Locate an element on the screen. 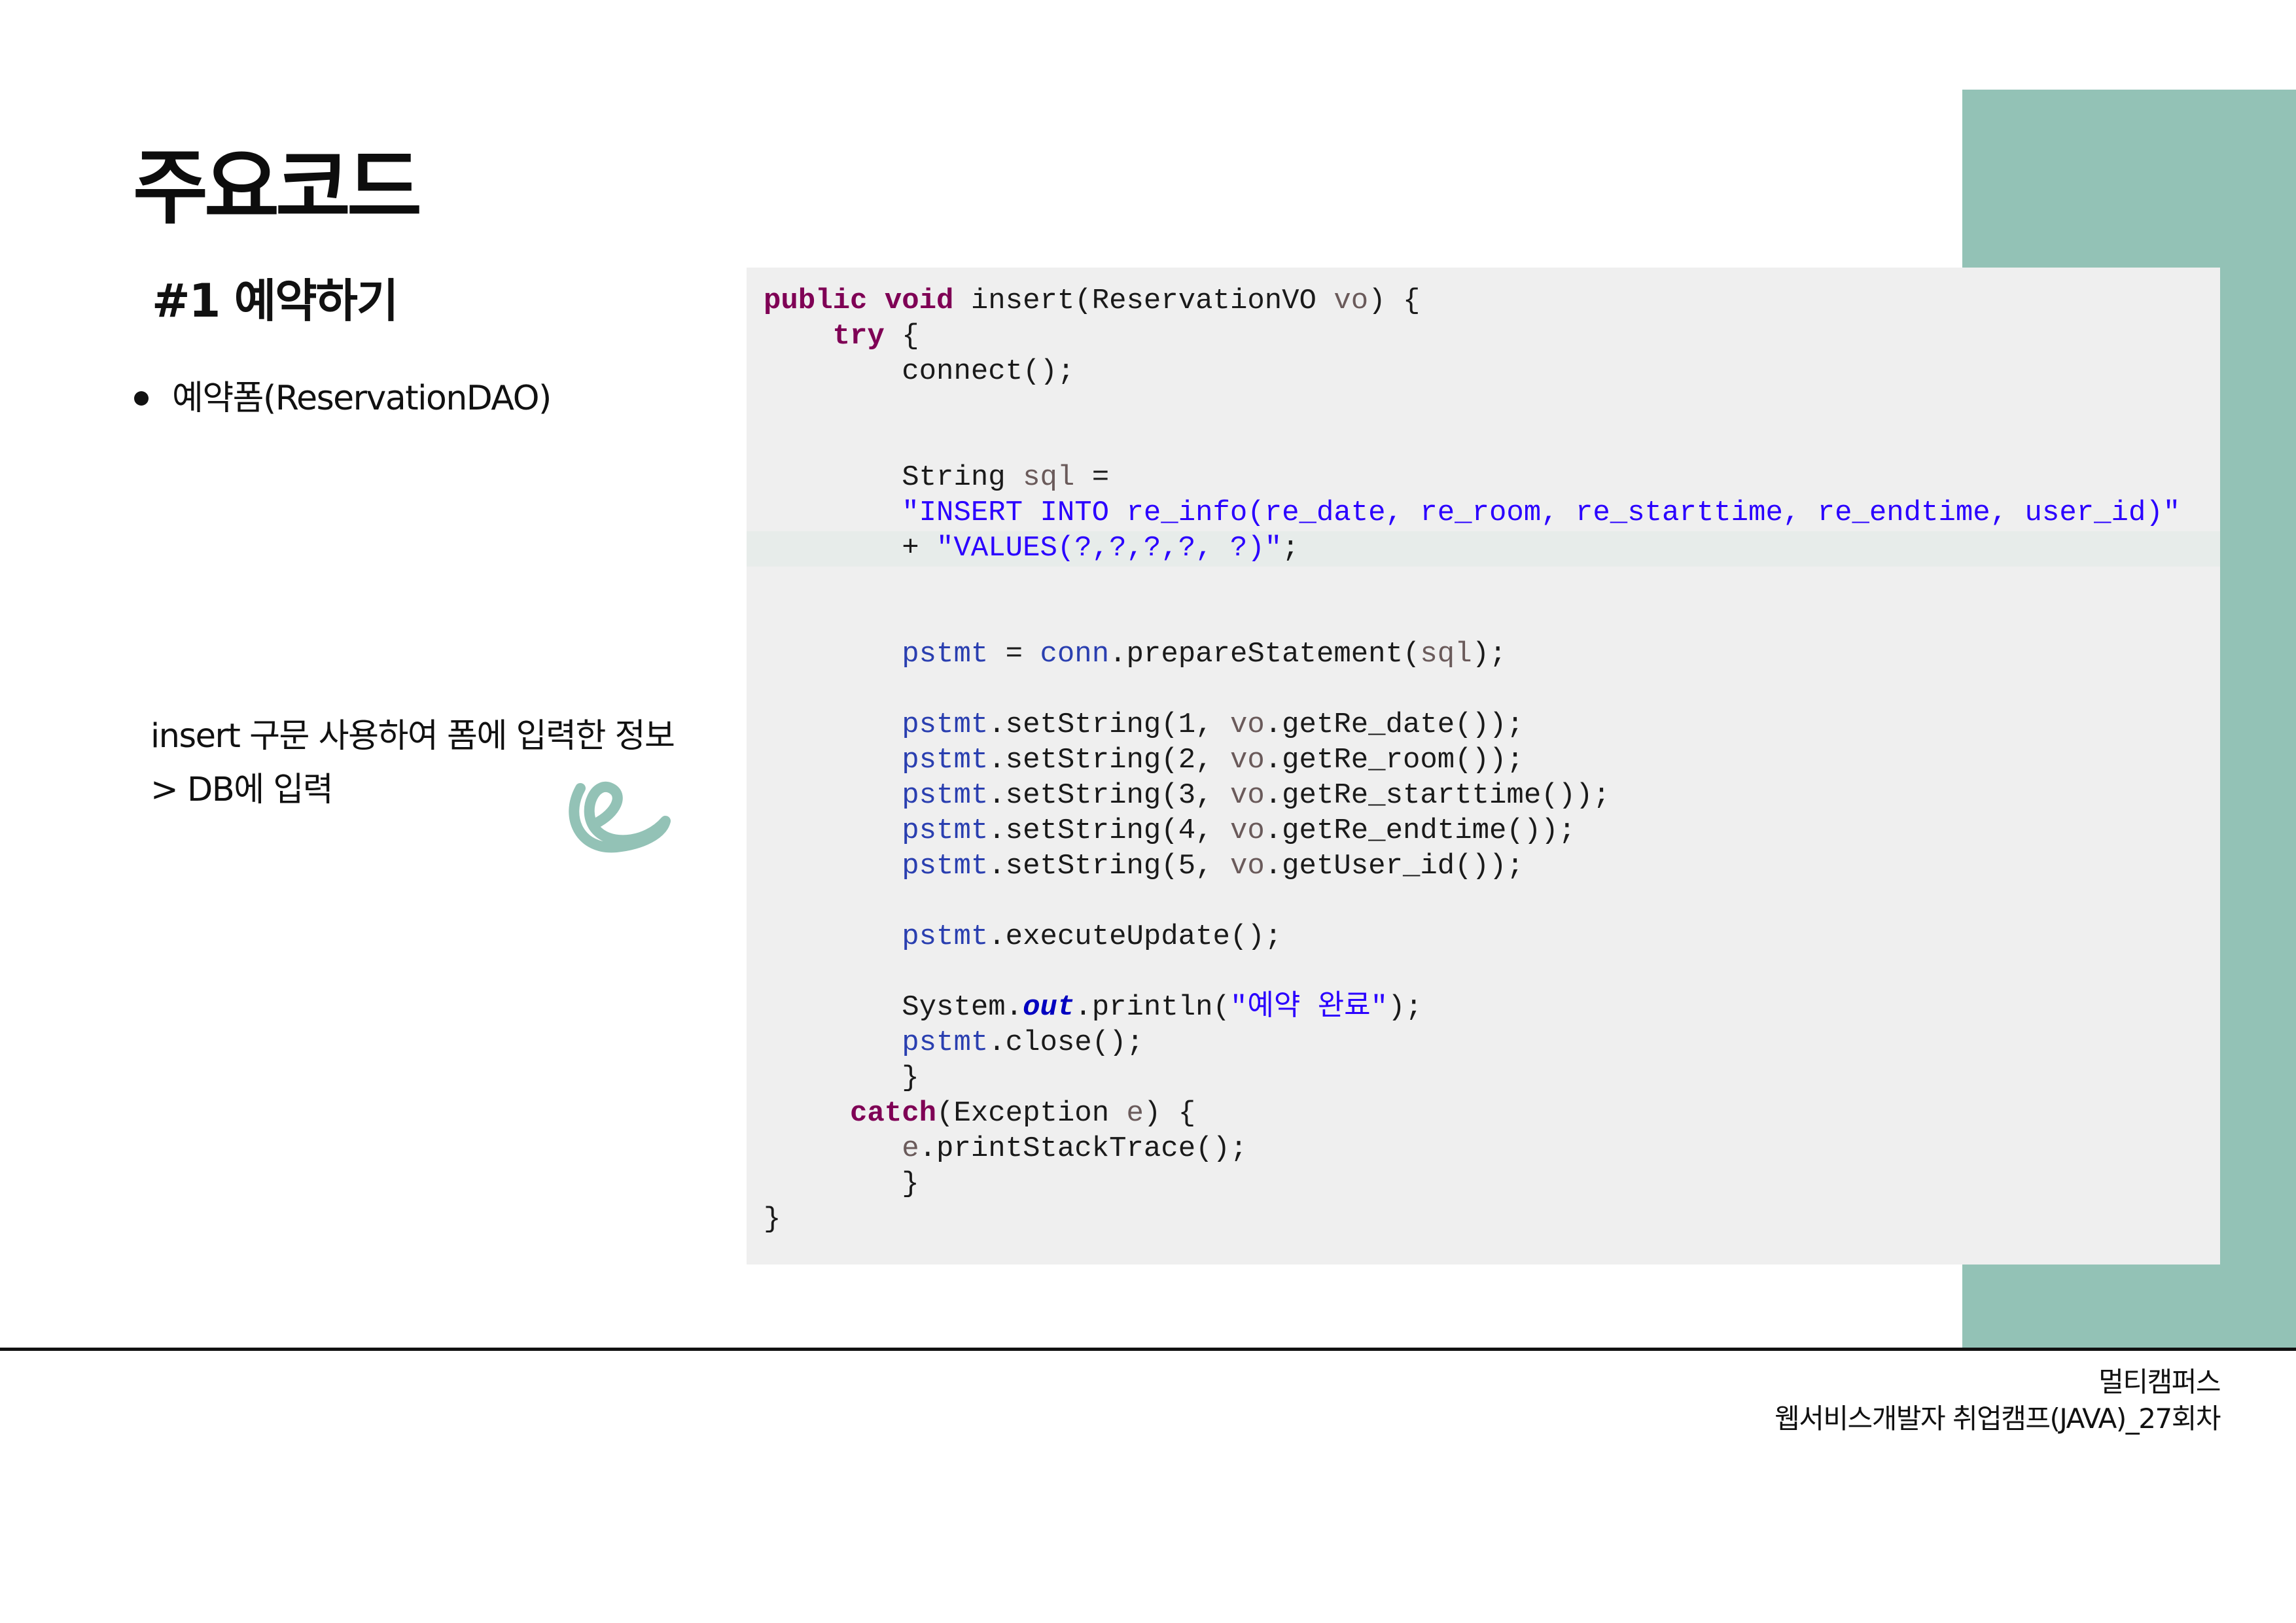 This screenshot has height=1623, width=2296. code-line: catch(Exception e) { is located at coordinates (1023, 1114).